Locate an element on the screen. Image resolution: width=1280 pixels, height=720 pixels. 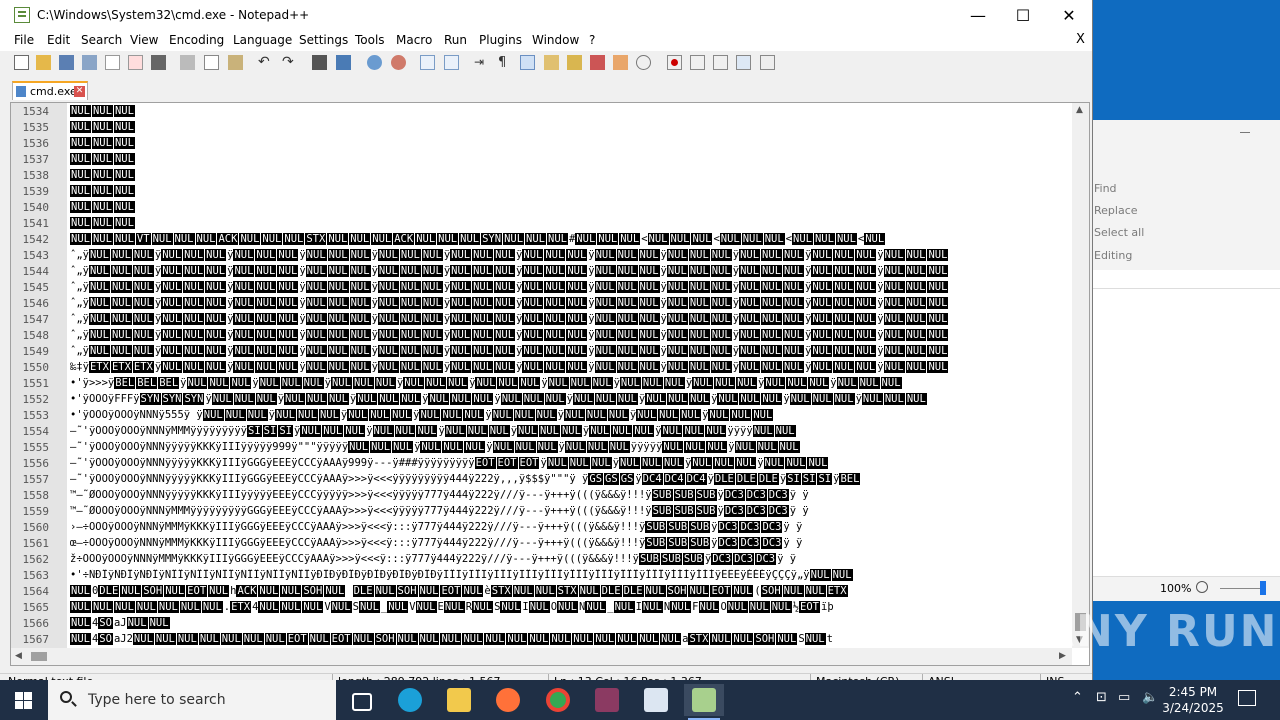
ribbon-collapse-icon is located at coordinates (1245, 132).